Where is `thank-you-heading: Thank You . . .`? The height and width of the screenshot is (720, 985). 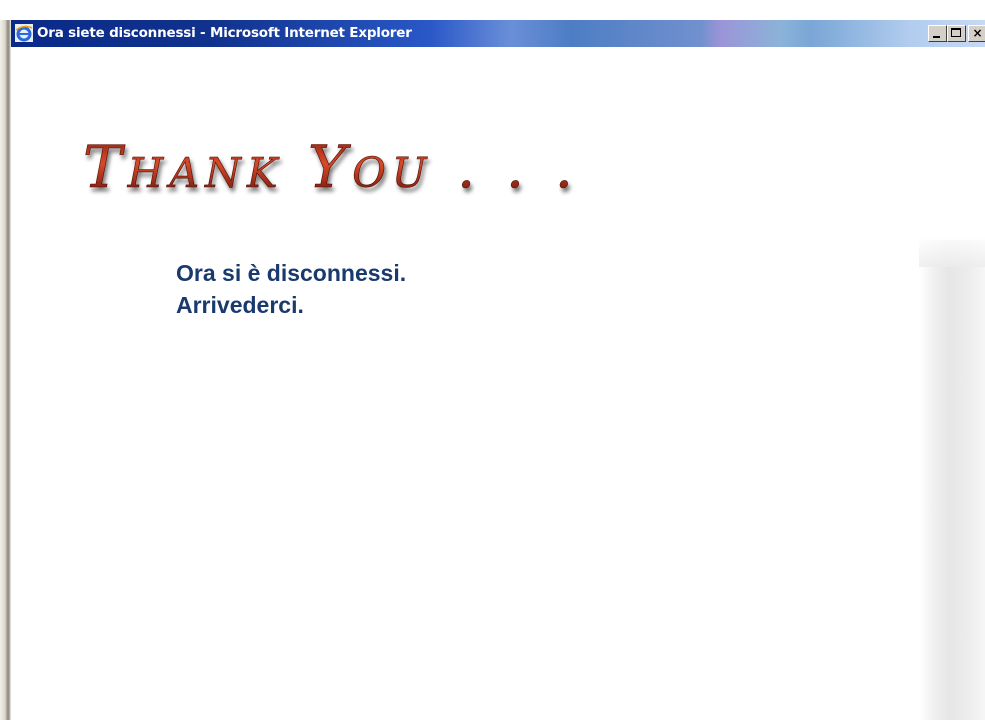
thank-you-heading: Thank You . . . is located at coordinates (411, 172).